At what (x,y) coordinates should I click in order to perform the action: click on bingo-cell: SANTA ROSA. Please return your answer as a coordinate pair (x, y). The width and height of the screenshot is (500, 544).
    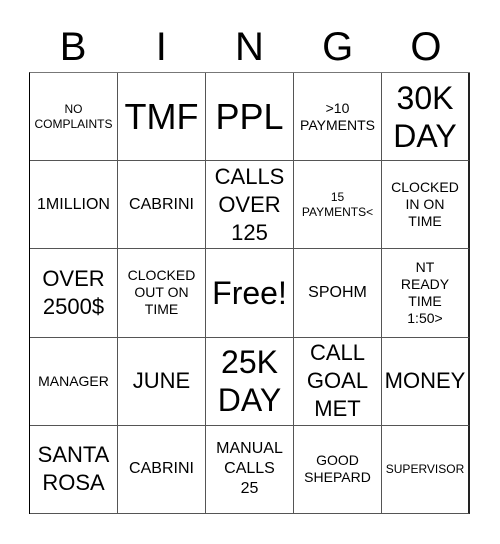
    Looking at the image, I should click on (74, 469).